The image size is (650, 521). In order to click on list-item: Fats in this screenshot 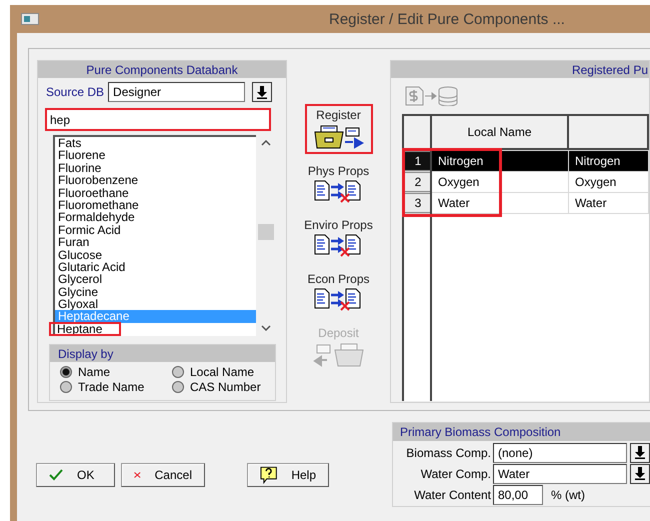, I will do `click(155, 143)`.